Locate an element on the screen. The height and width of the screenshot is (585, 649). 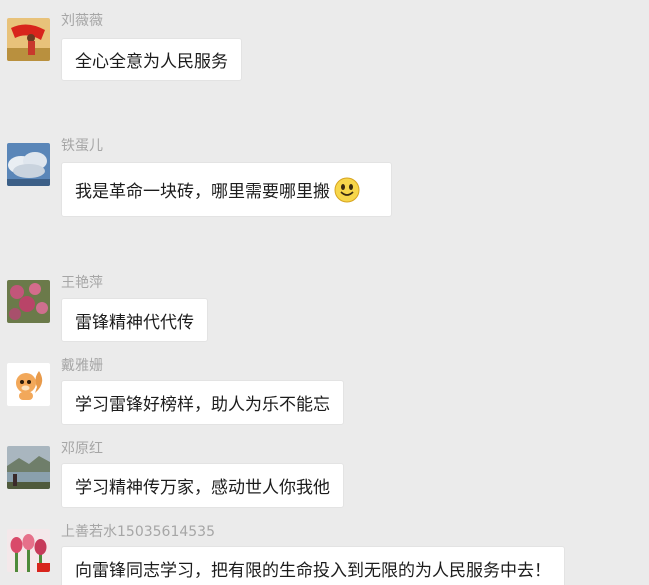
sender-name: 铁蛋儿 is located at coordinates (82, 146).